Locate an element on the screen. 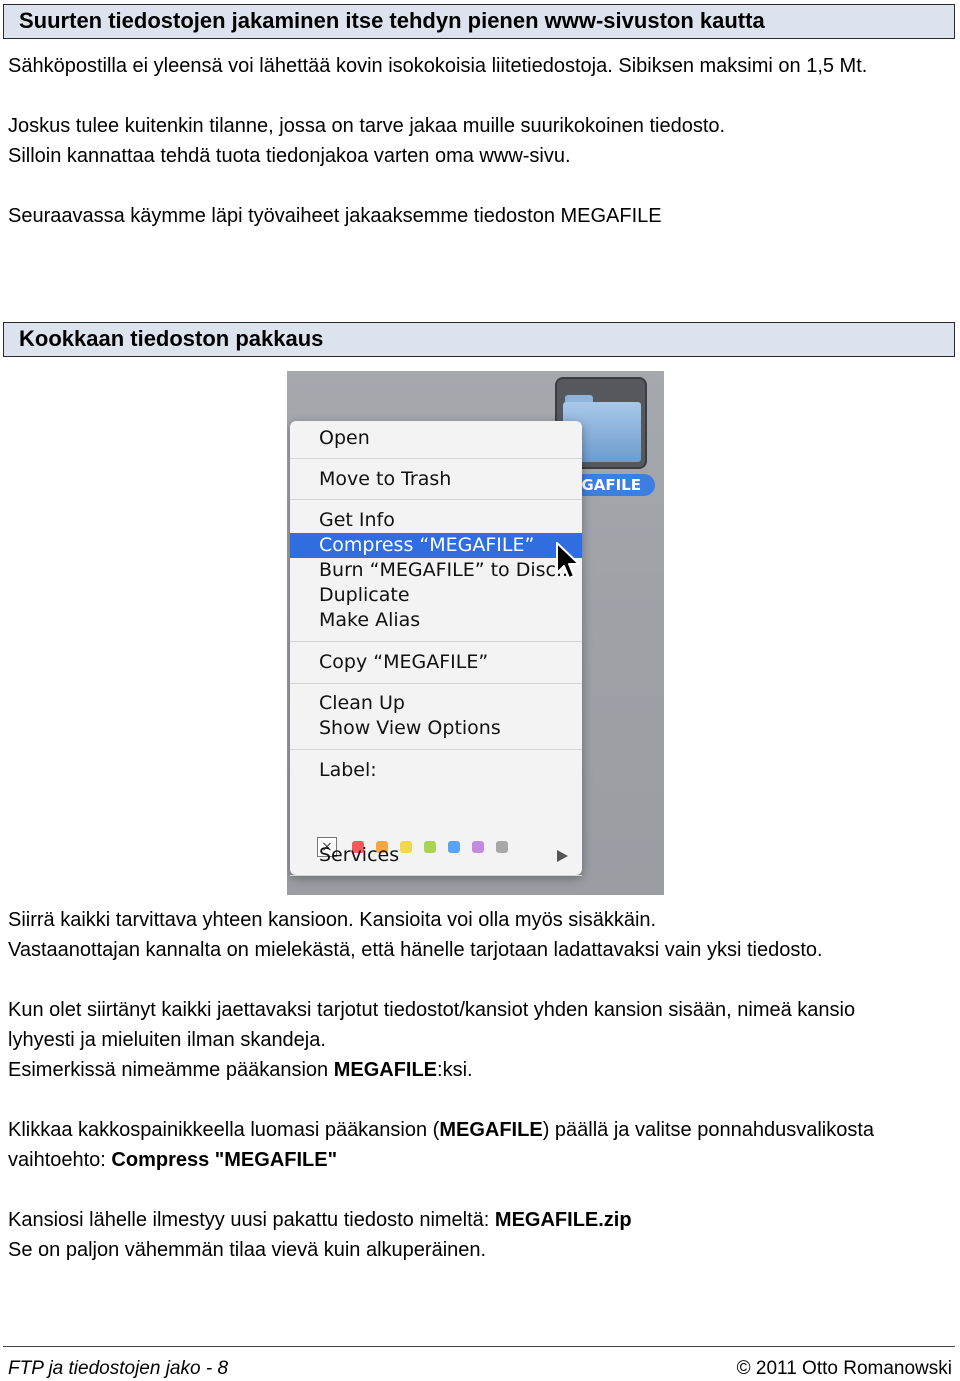 The height and width of the screenshot is (1381, 960). menu-item-duplicate: Duplicate is located at coordinates (436, 595).